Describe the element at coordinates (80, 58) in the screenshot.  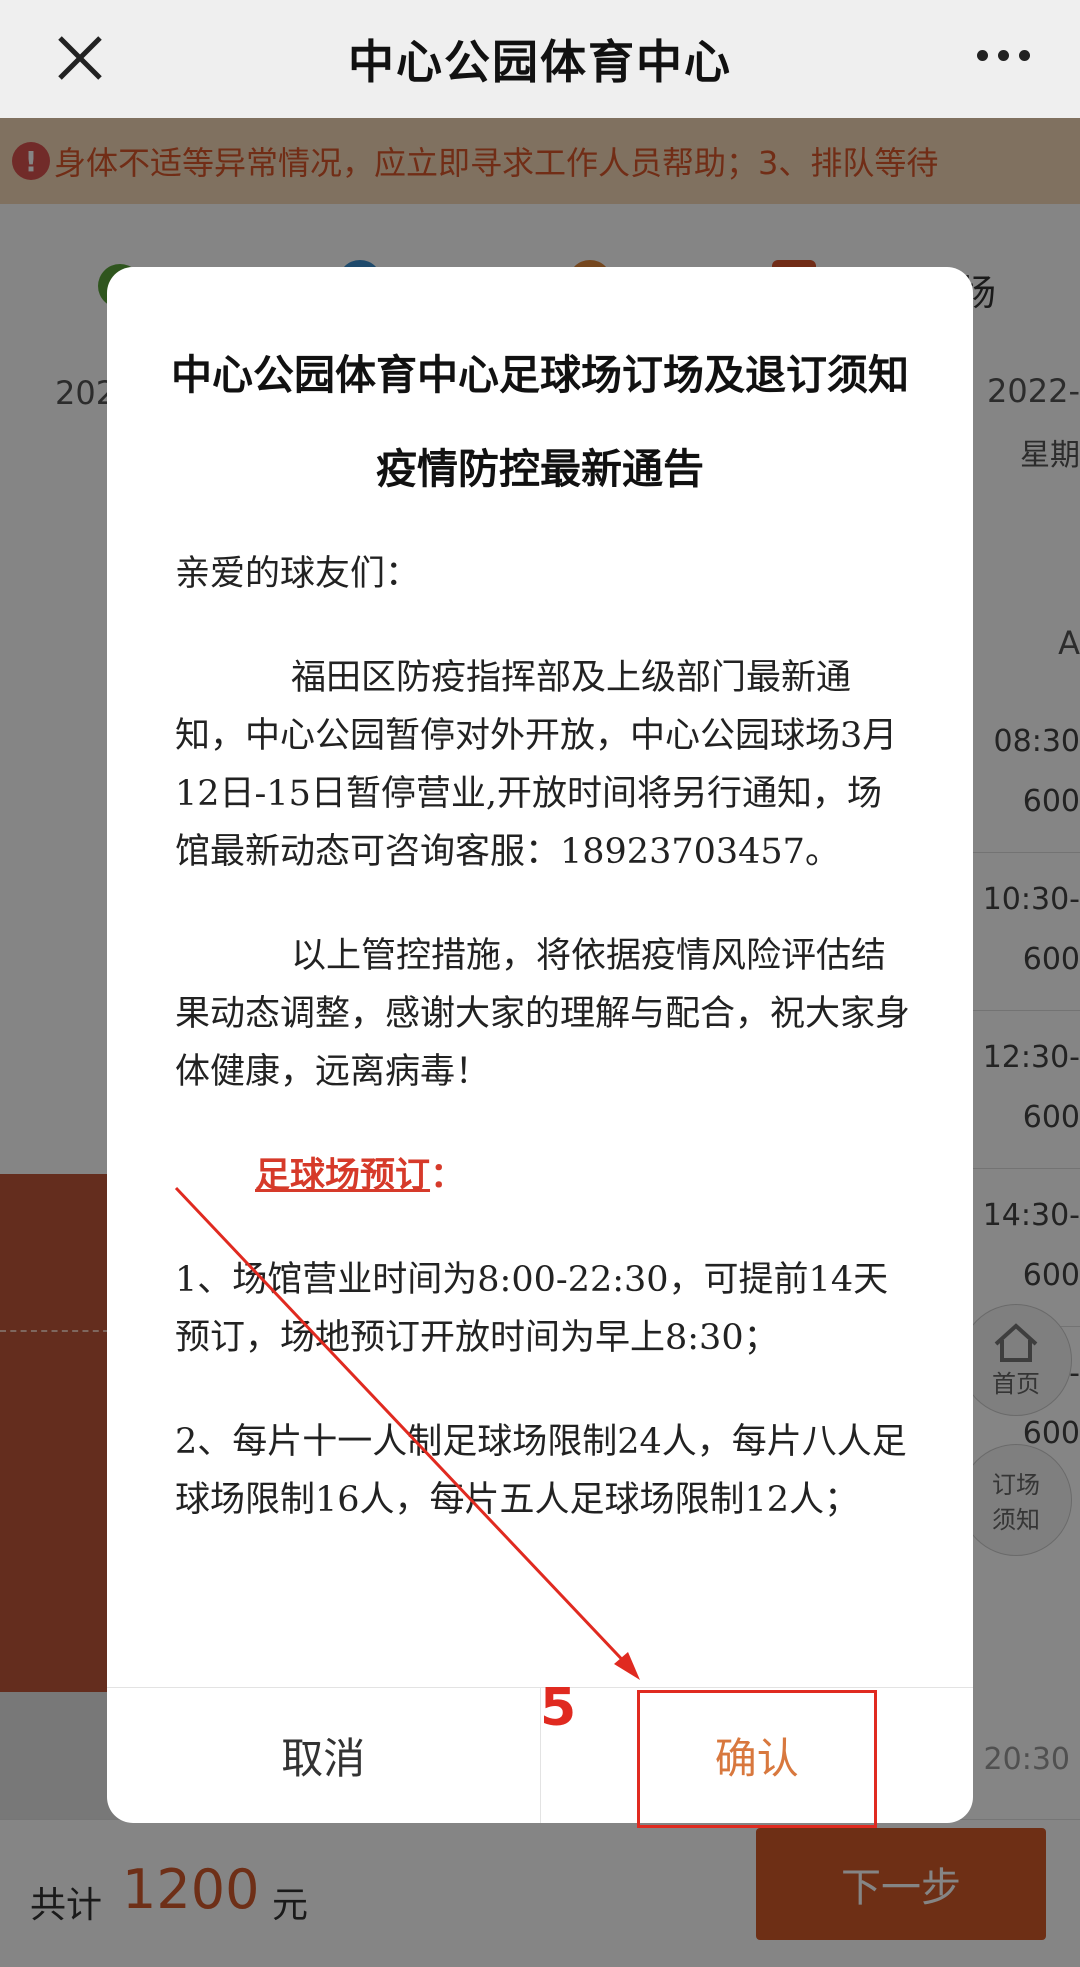
I see `close-icon` at that location.